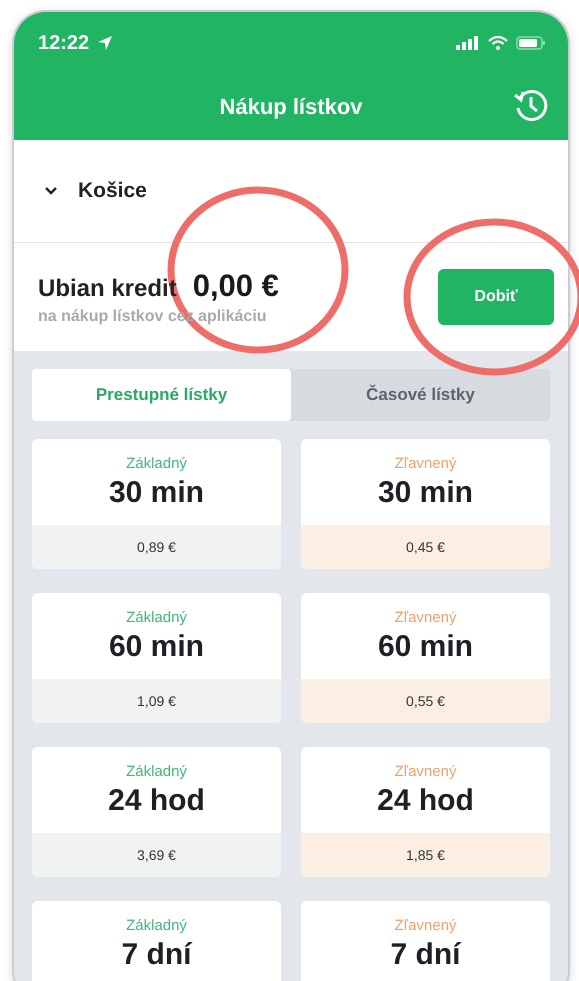  Describe the element at coordinates (468, 43) in the screenshot. I see `signal-icon` at that location.